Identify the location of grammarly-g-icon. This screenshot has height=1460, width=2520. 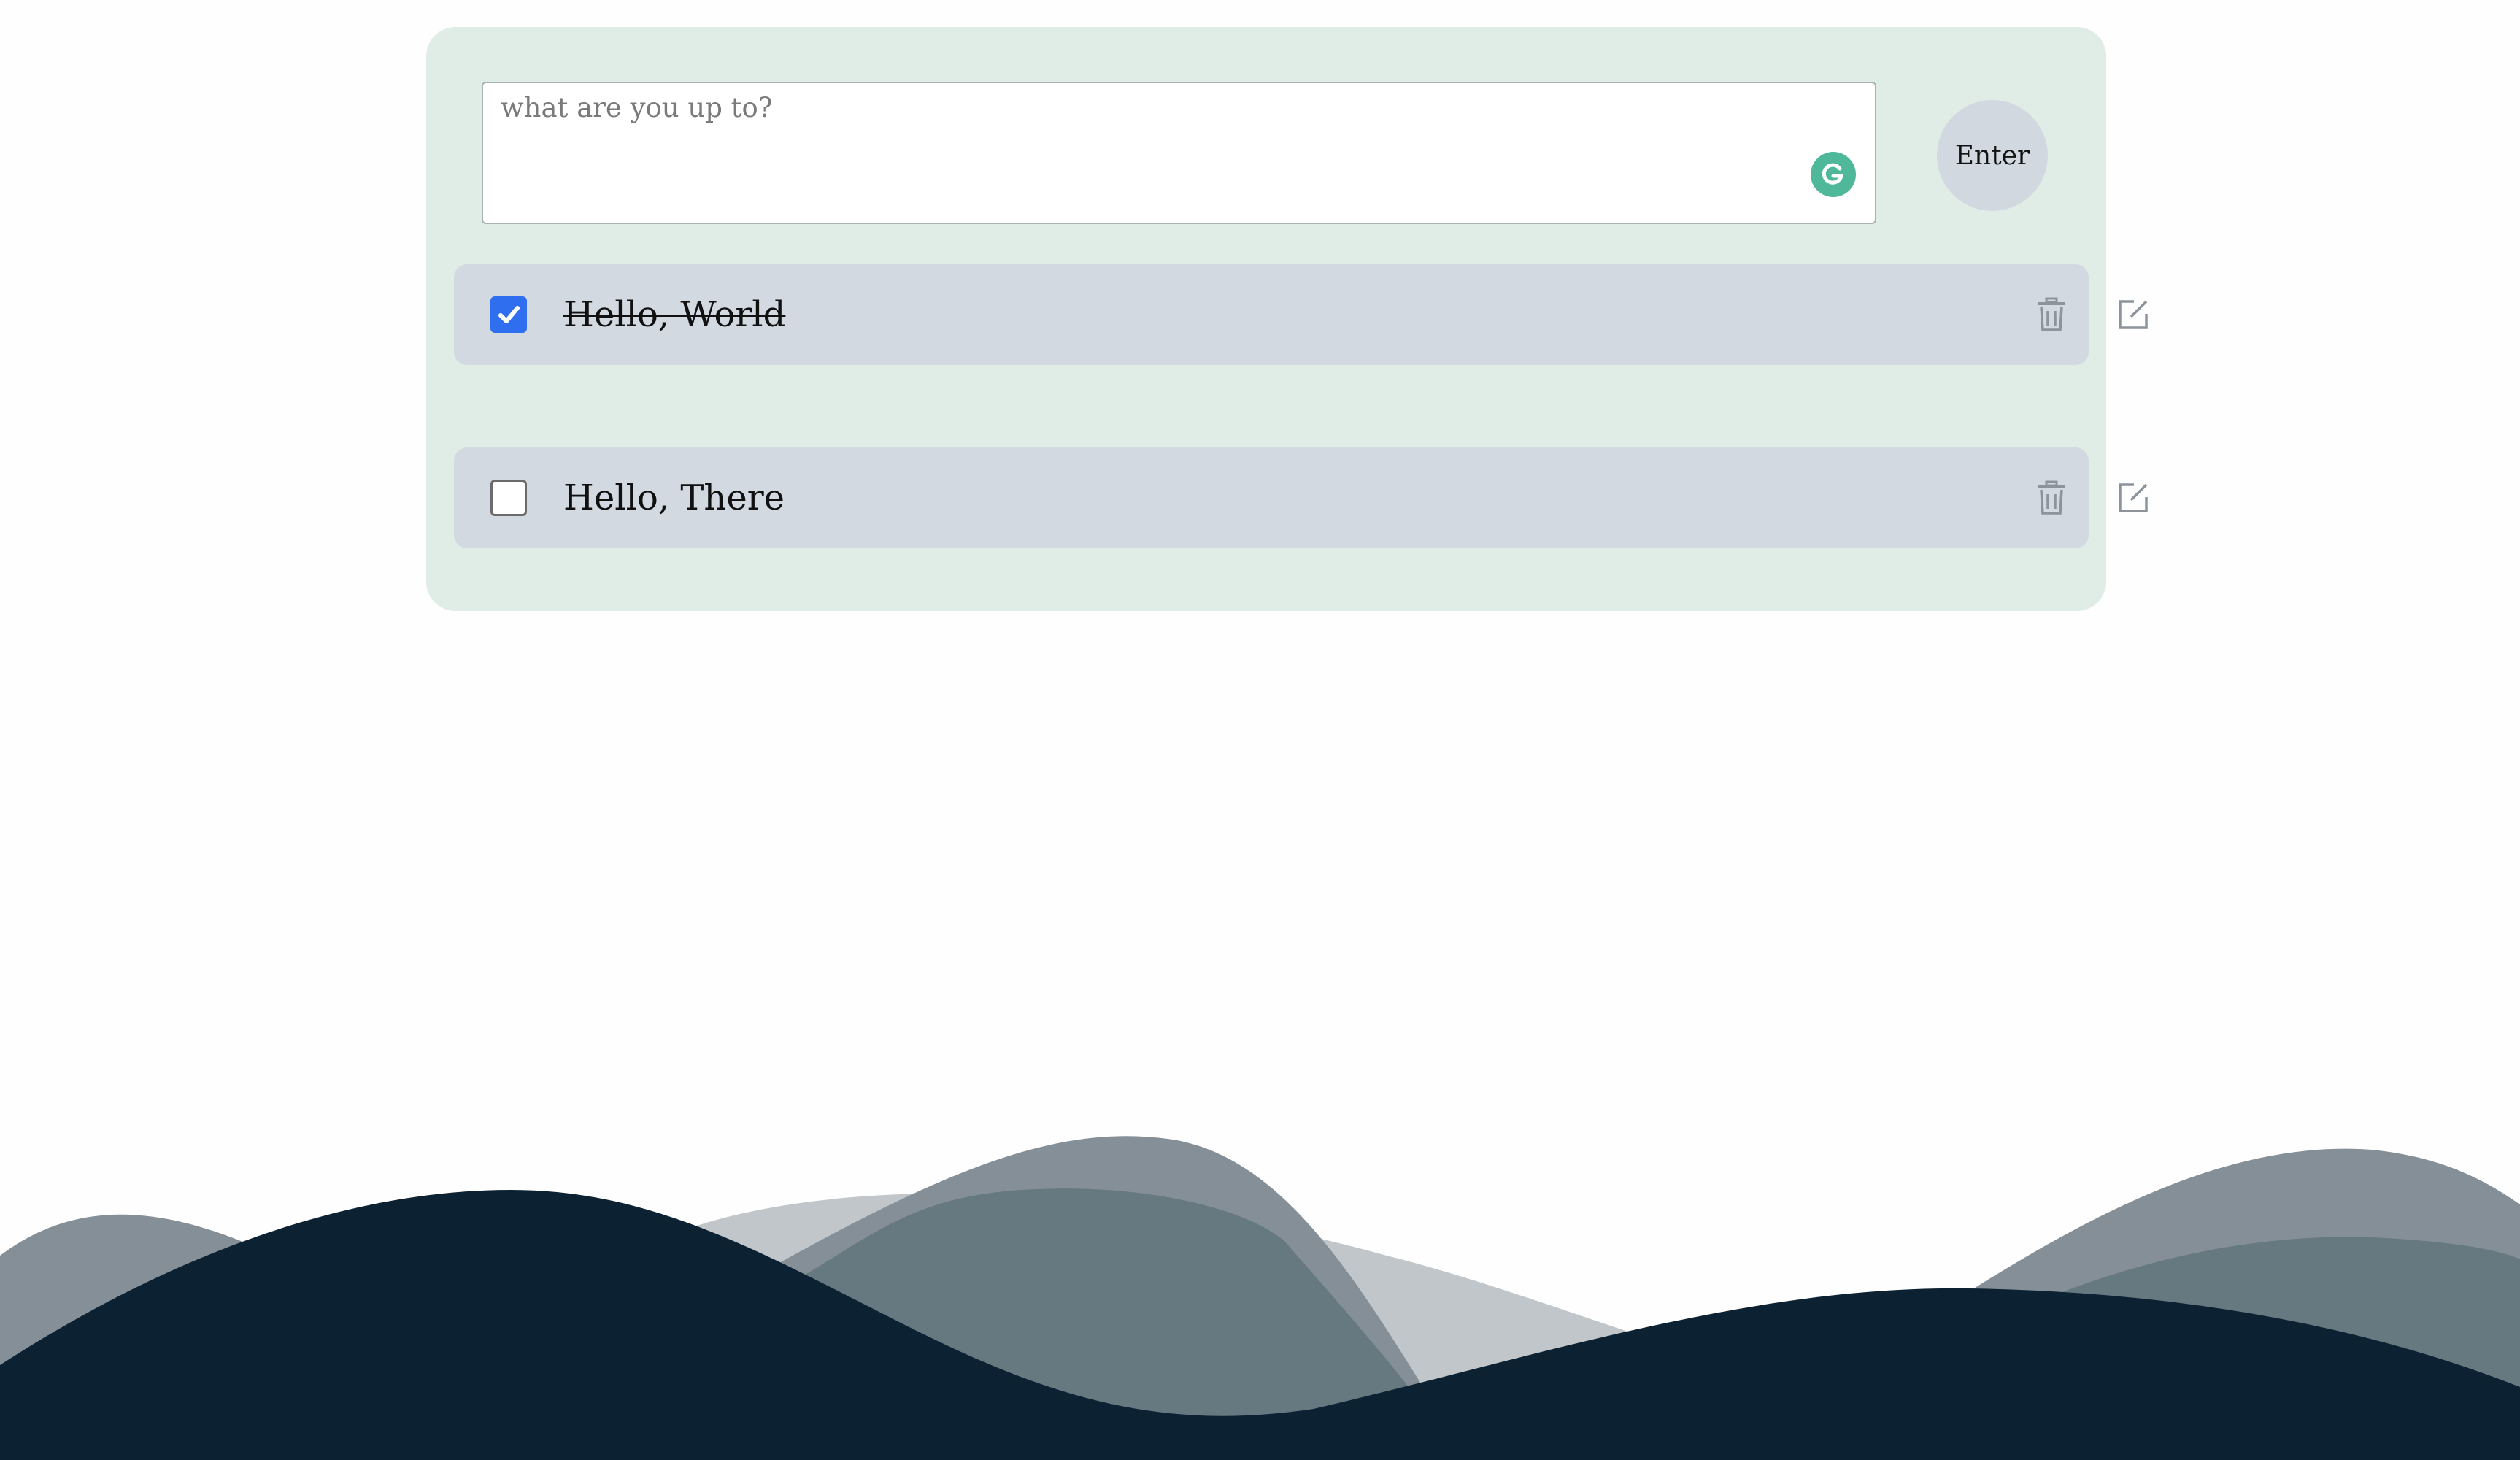
(1834, 174).